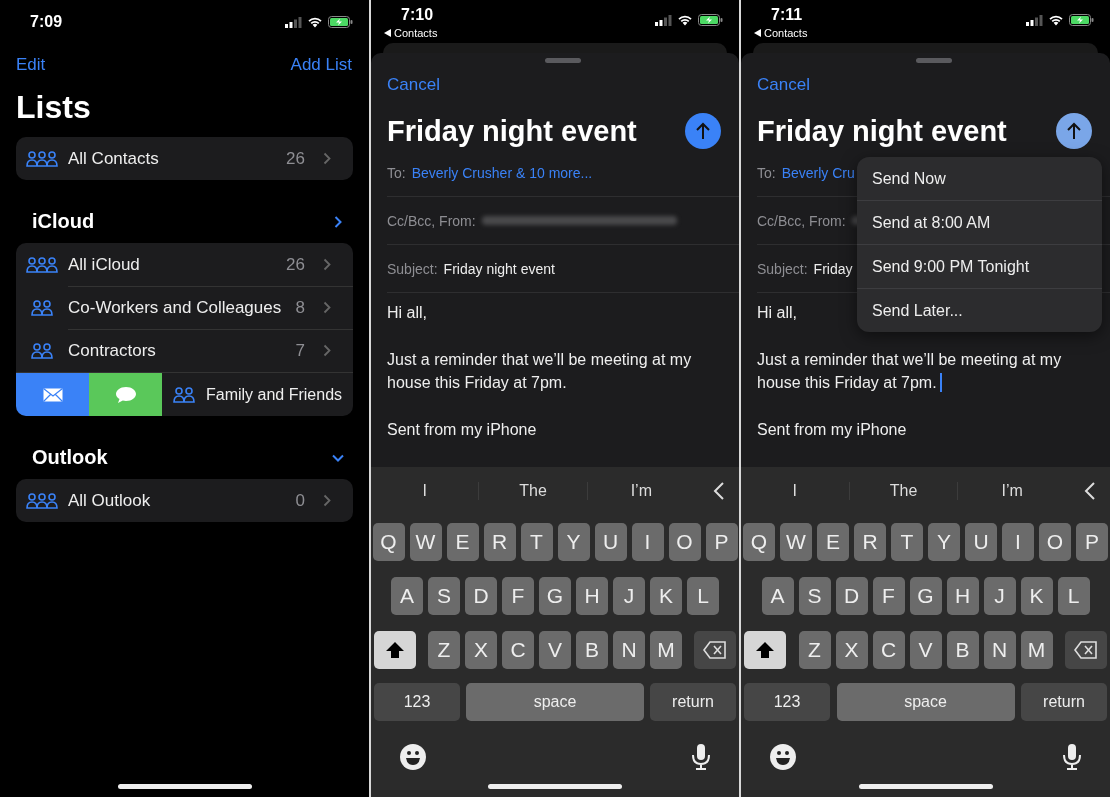  What do you see at coordinates (833, 268) in the screenshot?
I see `subject-field: Friday` at bounding box center [833, 268].